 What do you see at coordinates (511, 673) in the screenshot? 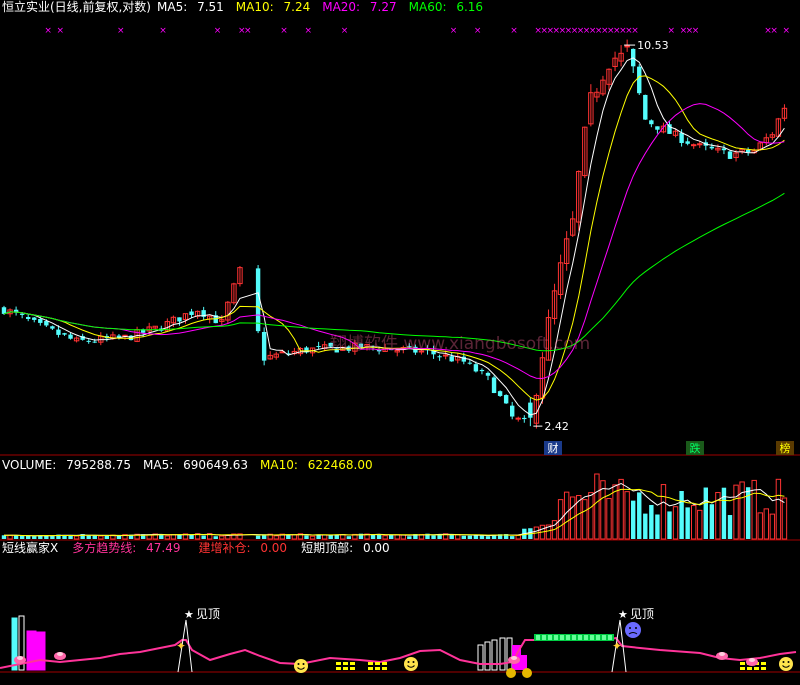
I see `money-bag-icon` at bounding box center [511, 673].